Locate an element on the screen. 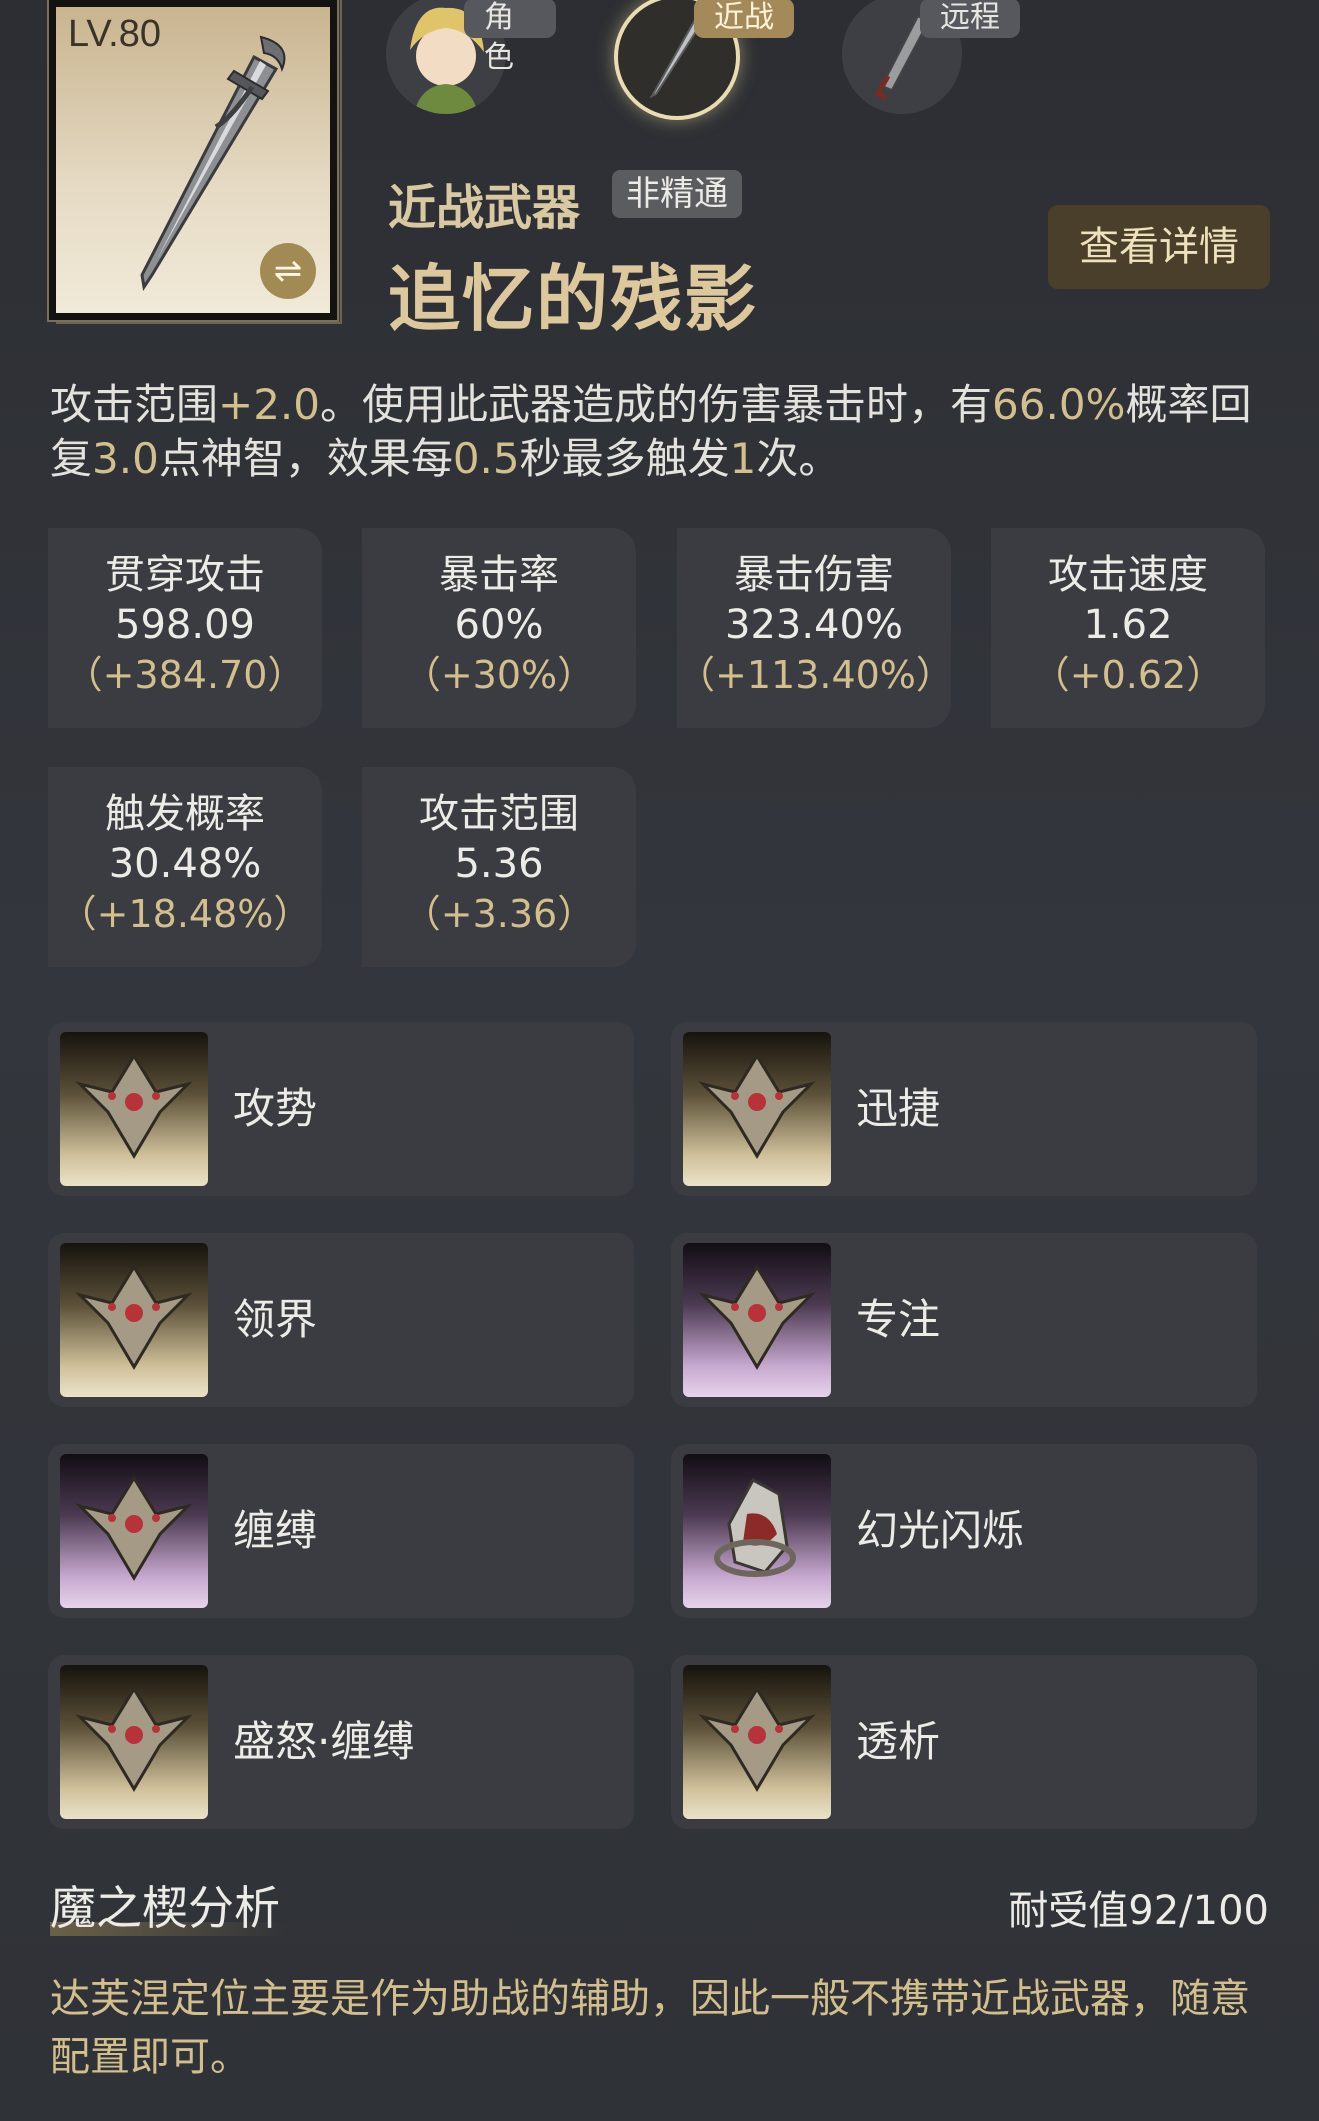  stat-pierce-attack: 贯穿攻击 598.09 （+384.70） is located at coordinates (185, 628).